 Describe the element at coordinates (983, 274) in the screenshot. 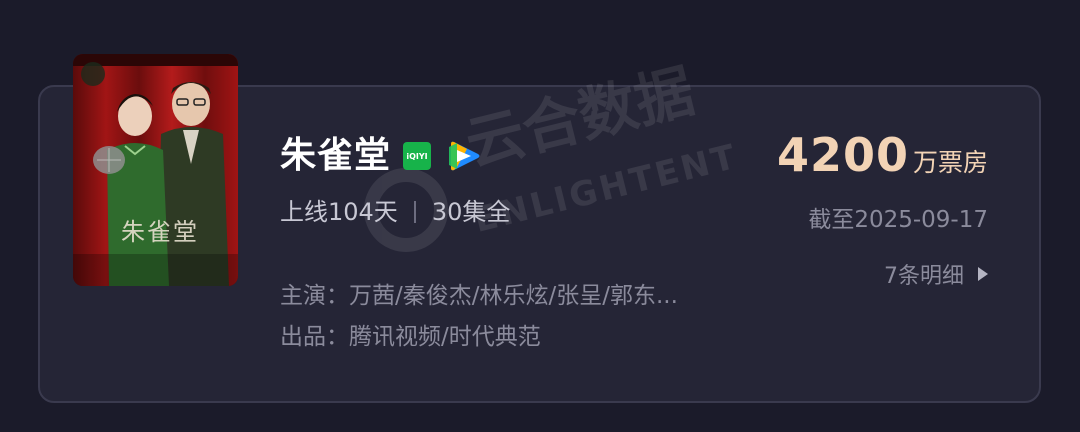

I see `chevron-right-icon` at that location.